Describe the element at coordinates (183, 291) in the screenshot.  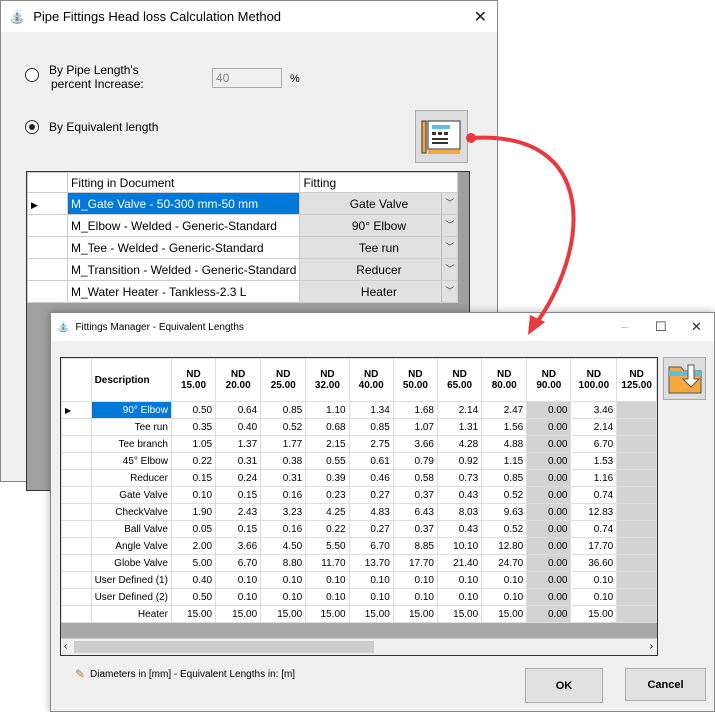
I see `fitting-in-document-cell: M_Water Heater - Tankless-2.3 L` at that location.